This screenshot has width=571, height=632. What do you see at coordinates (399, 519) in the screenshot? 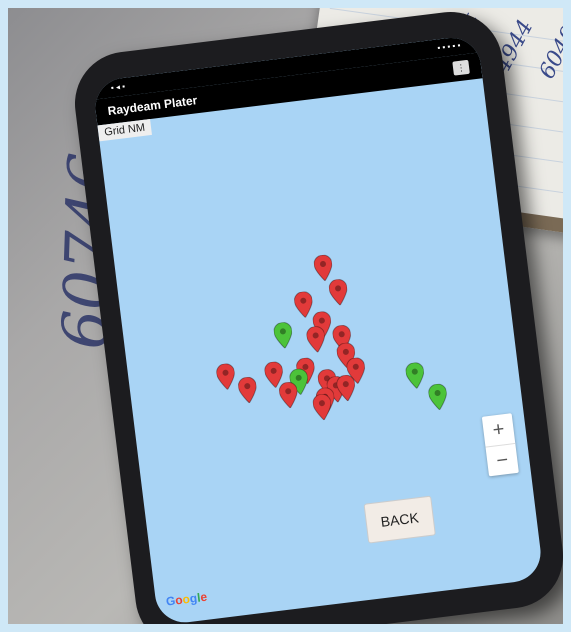
I see `back-button: BACK` at bounding box center [399, 519].